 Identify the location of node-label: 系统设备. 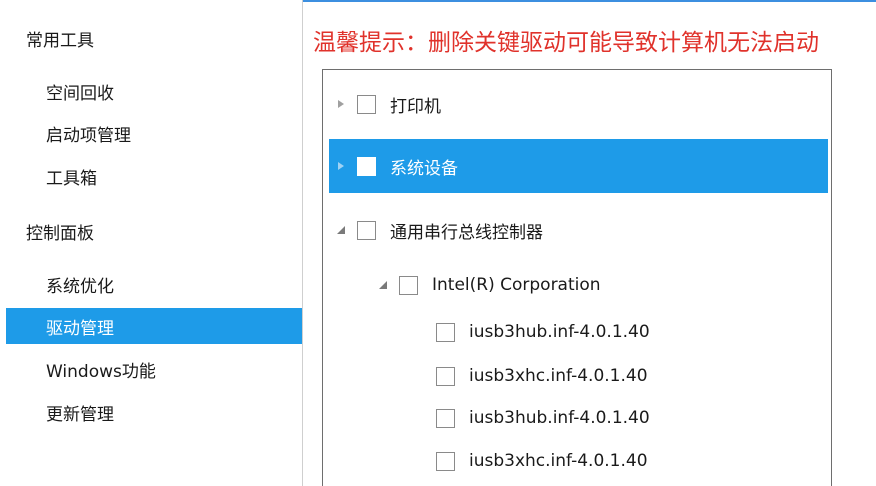
(424, 168).